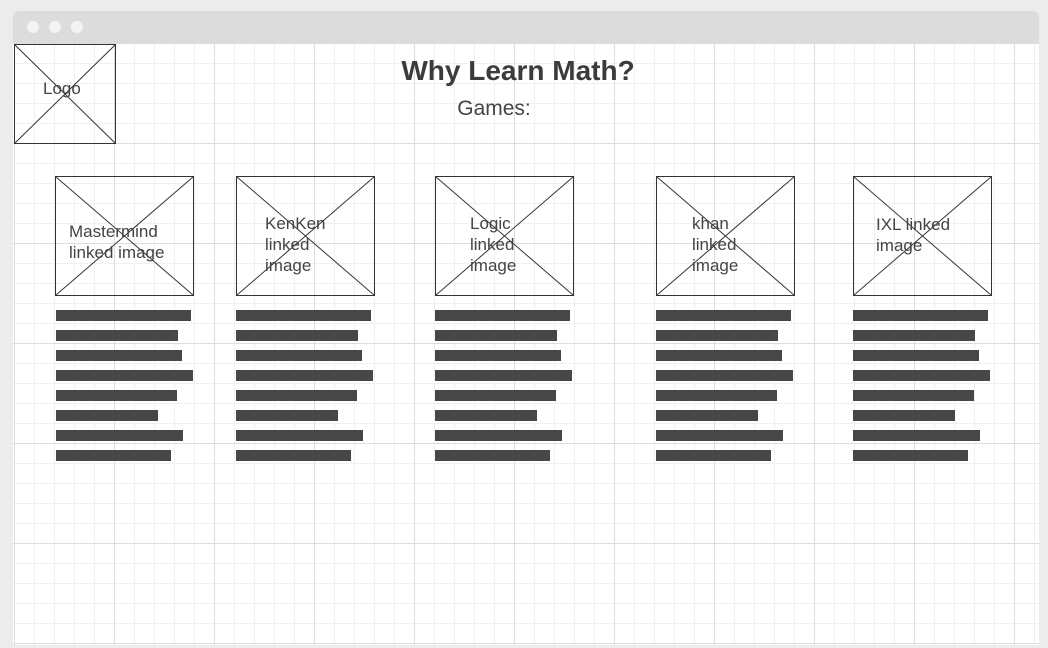  I want to click on game-image-mastermind: Mastermind linked image, so click(124, 236).